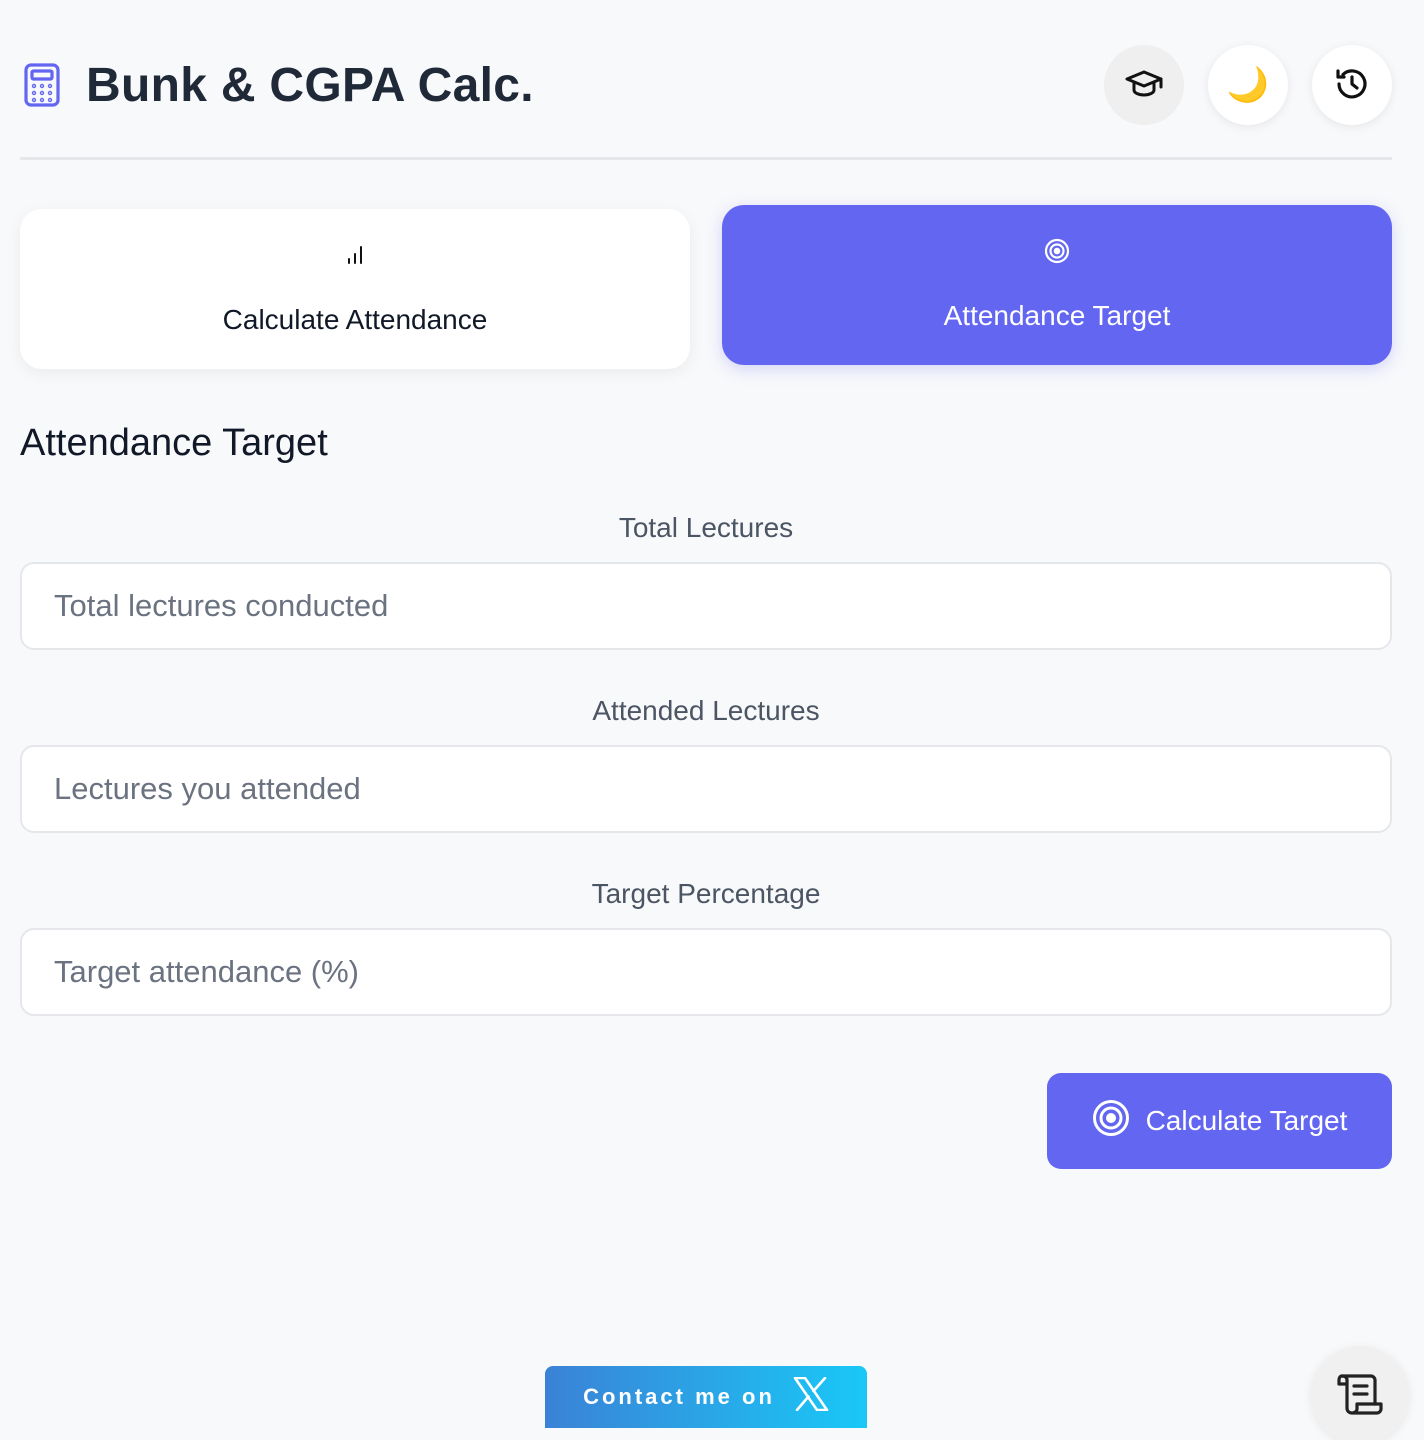  What do you see at coordinates (706, 527) in the screenshot?
I see `total-lectures-label: Total Lectures` at bounding box center [706, 527].